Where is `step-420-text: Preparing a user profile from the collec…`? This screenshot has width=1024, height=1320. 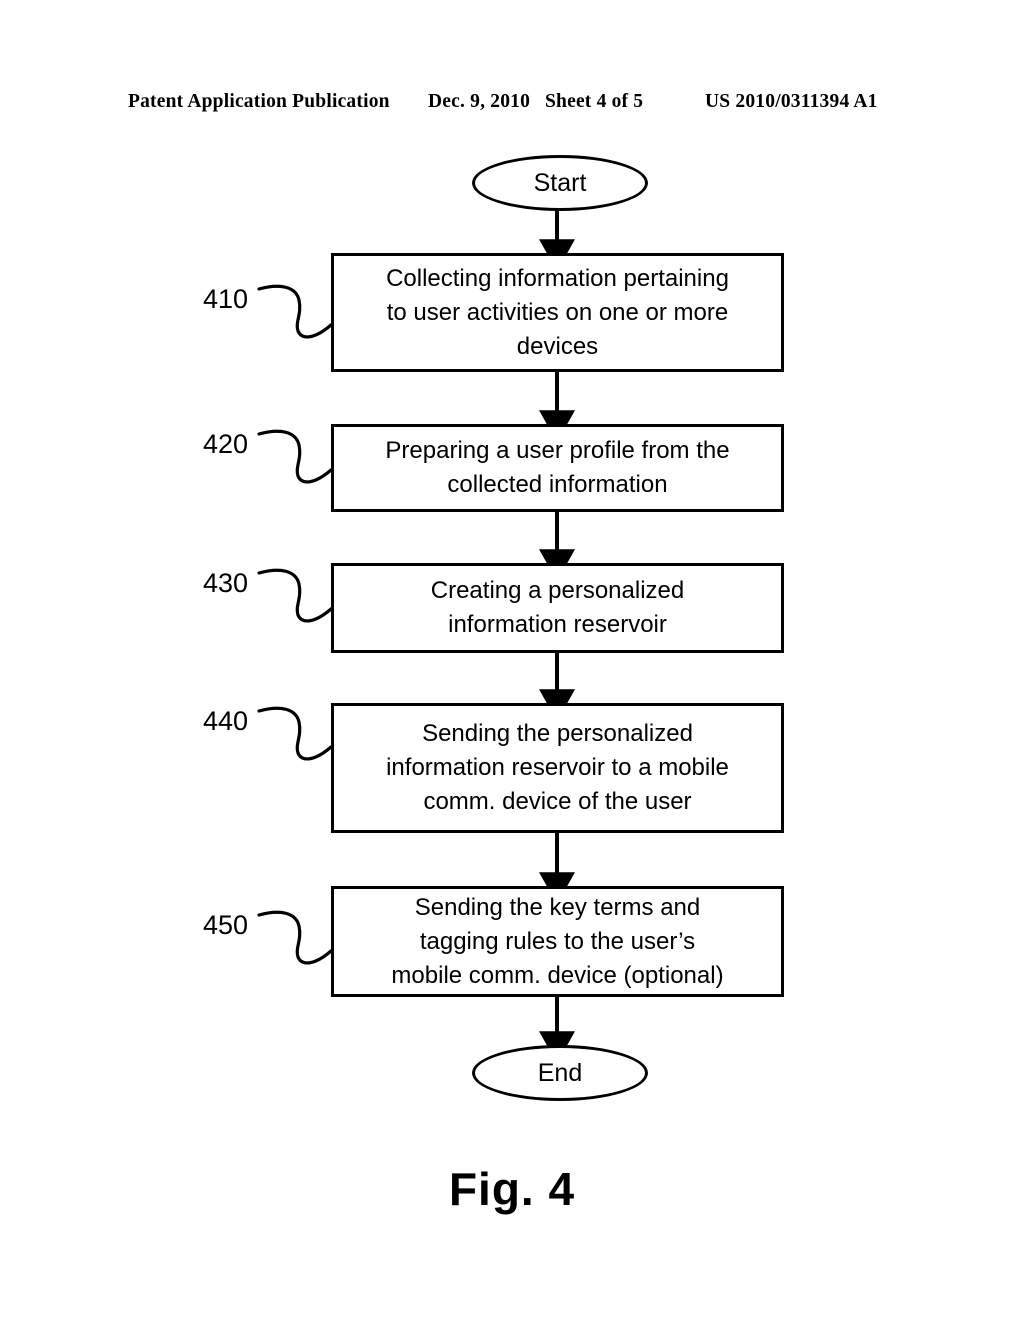
step-420-text: Preparing a user profile from the collec… is located at coordinates (557, 467).